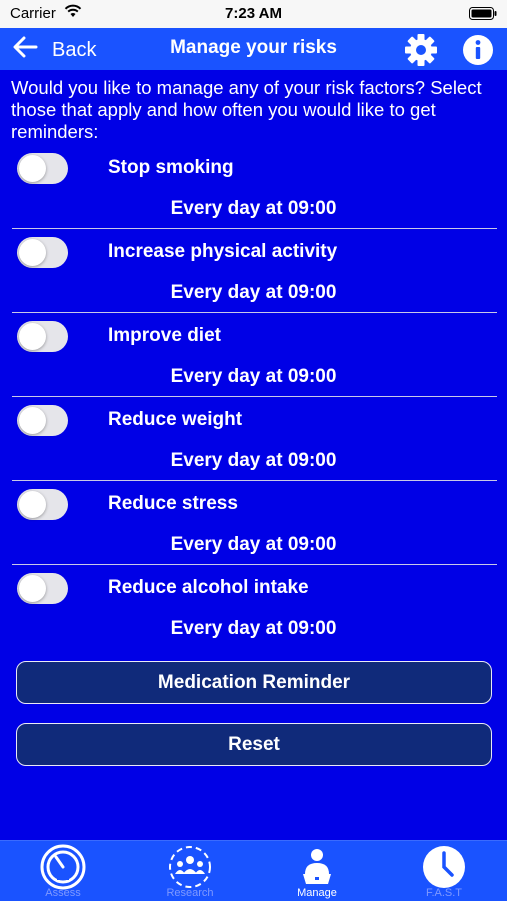 This screenshot has height=901, width=507. Describe the element at coordinates (444, 893) in the screenshot. I see `tab-label: F.A.S.T` at that location.